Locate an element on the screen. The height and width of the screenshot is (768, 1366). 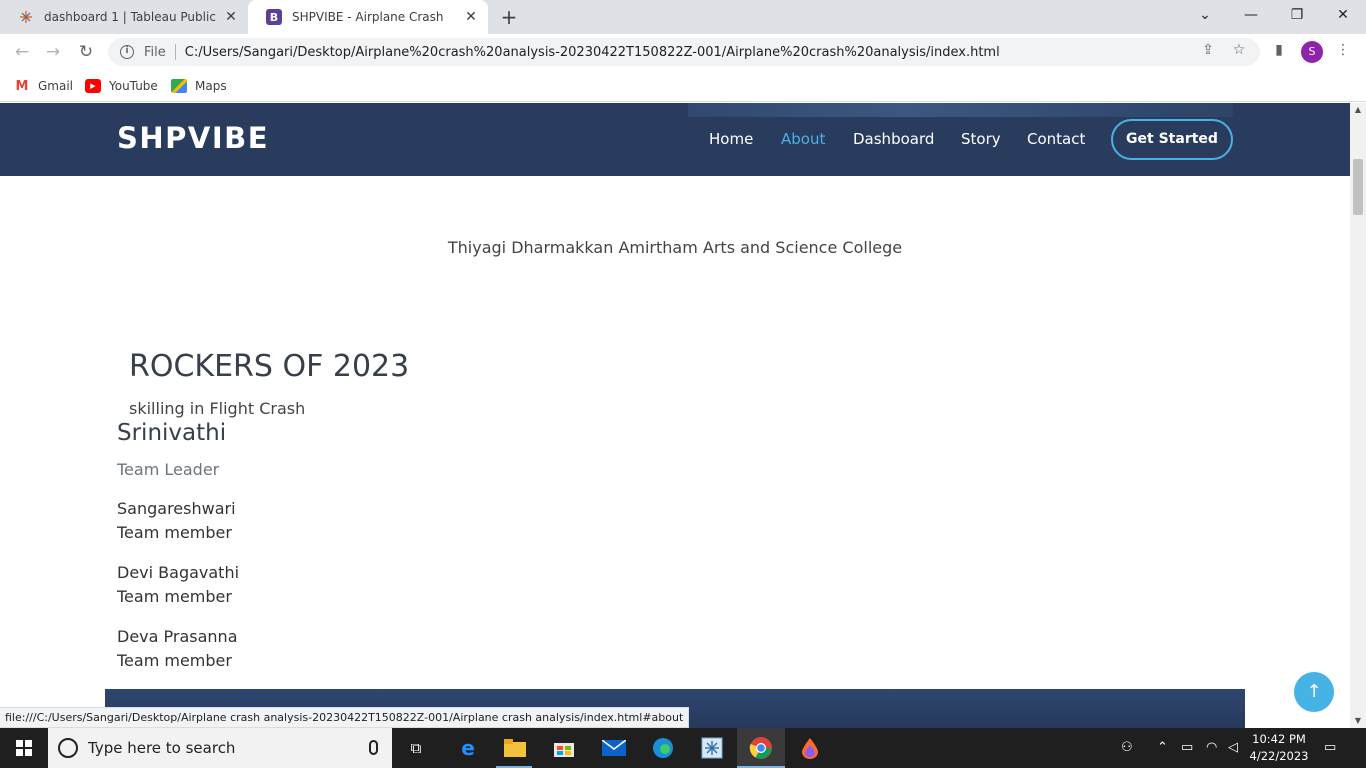
taskbar-search-box: Type here to search is located at coordinates (220, 748).